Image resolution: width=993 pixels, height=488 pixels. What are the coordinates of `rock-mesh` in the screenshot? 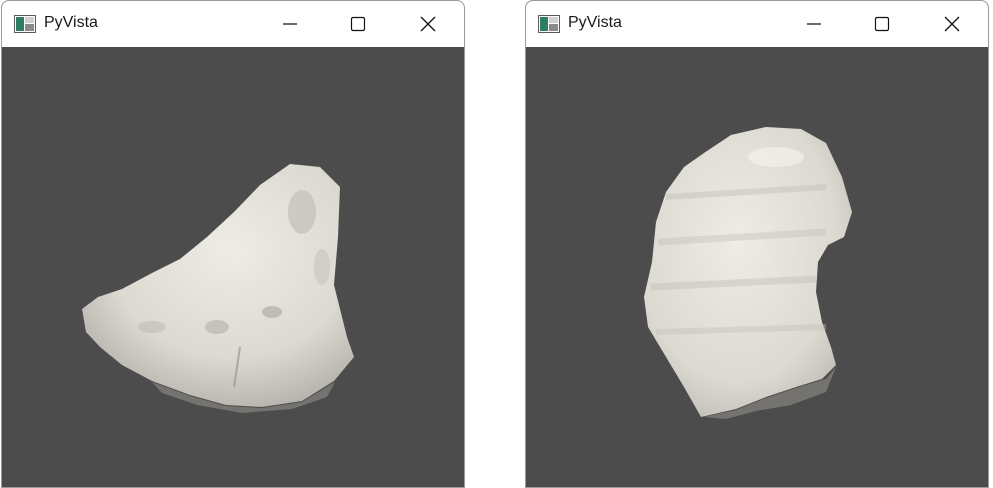 It's located at (748, 272).